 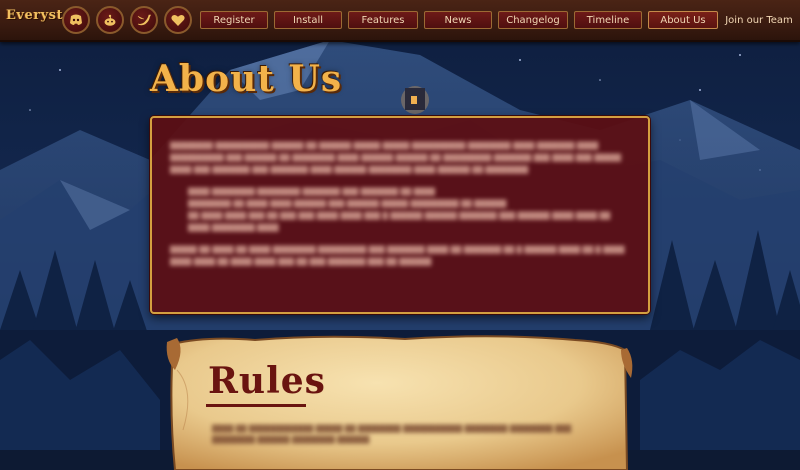 I want to click on nav-join-team-link: Join our Team, so click(x=759, y=20).